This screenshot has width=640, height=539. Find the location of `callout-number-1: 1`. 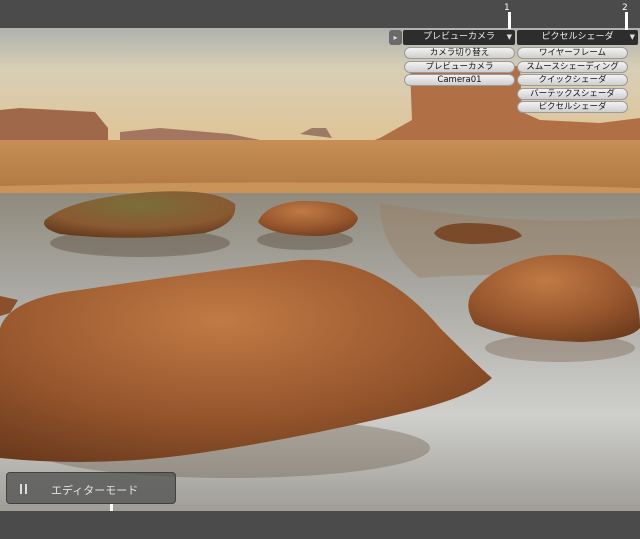

callout-number-1: 1 is located at coordinates (507, 8).